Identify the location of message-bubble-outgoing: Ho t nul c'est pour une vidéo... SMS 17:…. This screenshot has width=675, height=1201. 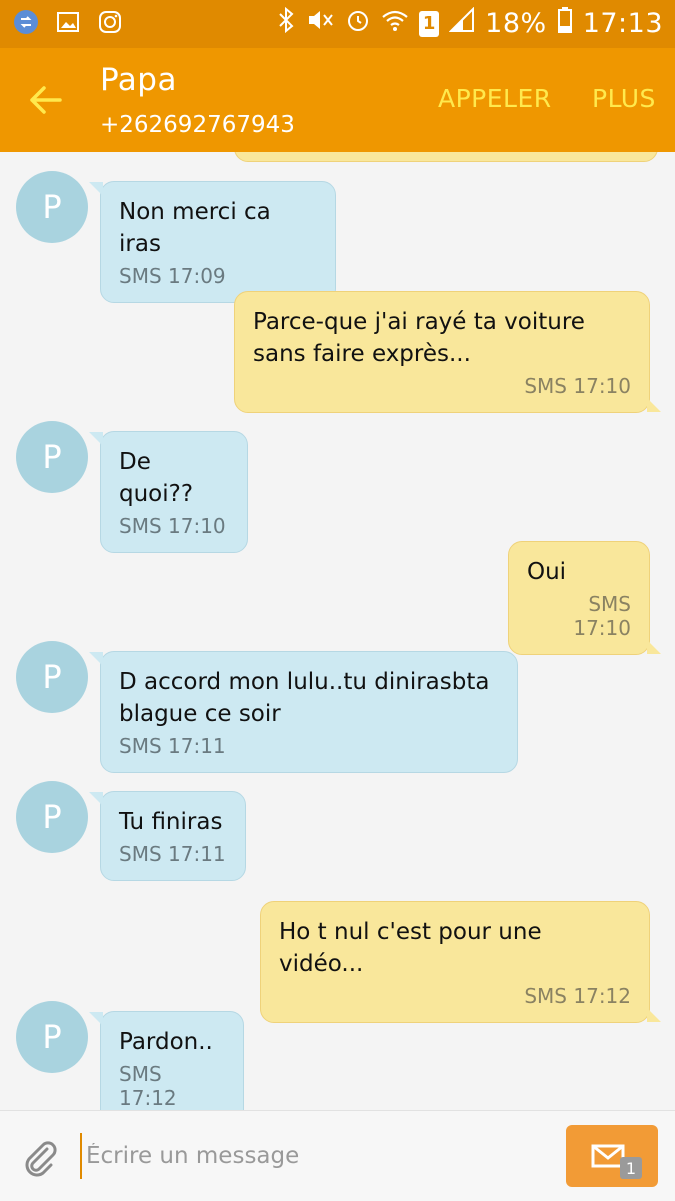
(460, 962).